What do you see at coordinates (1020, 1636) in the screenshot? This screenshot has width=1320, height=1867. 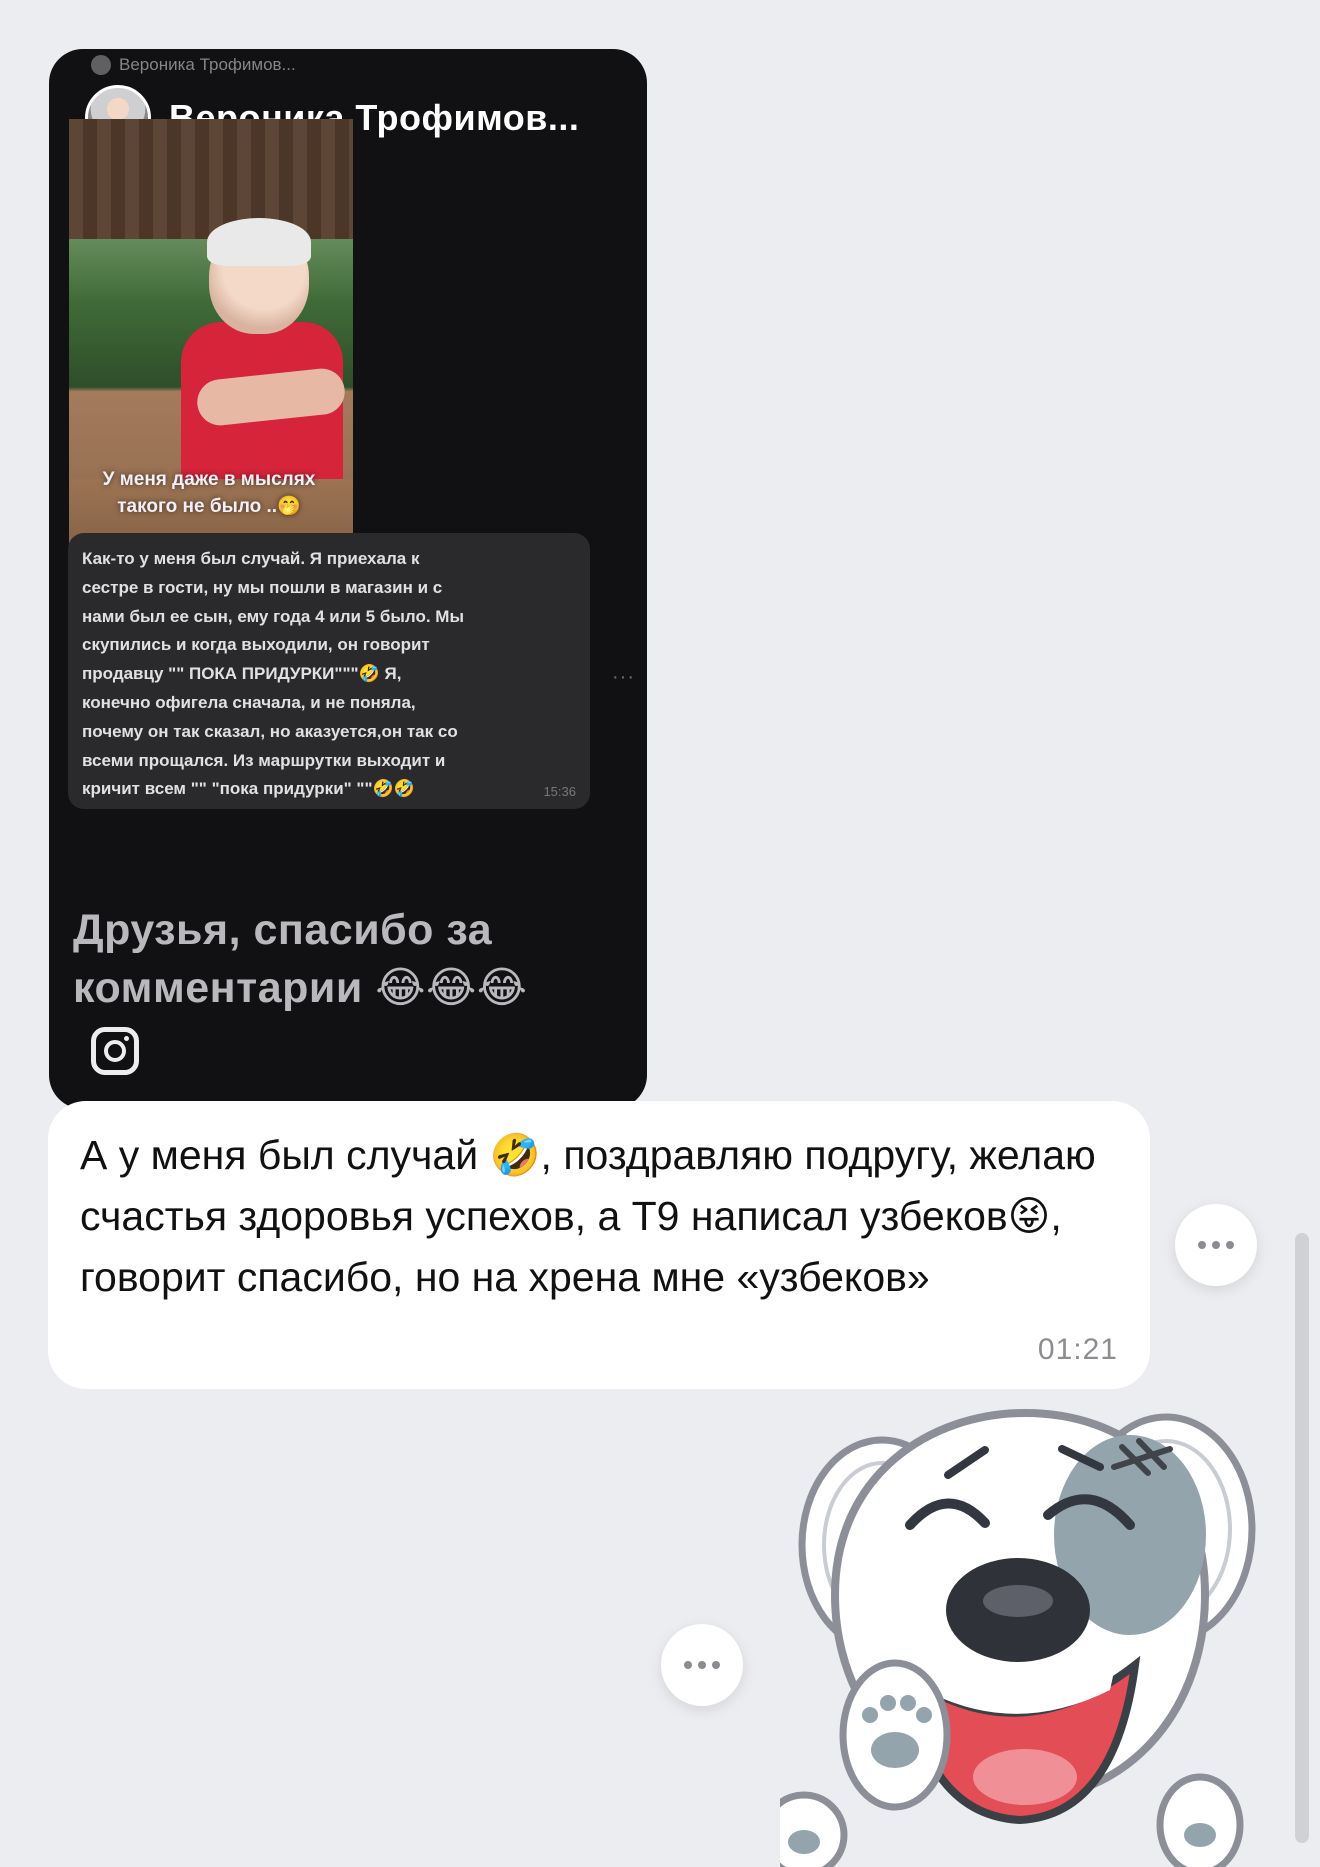 I see `sticker-dog` at bounding box center [1020, 1636].